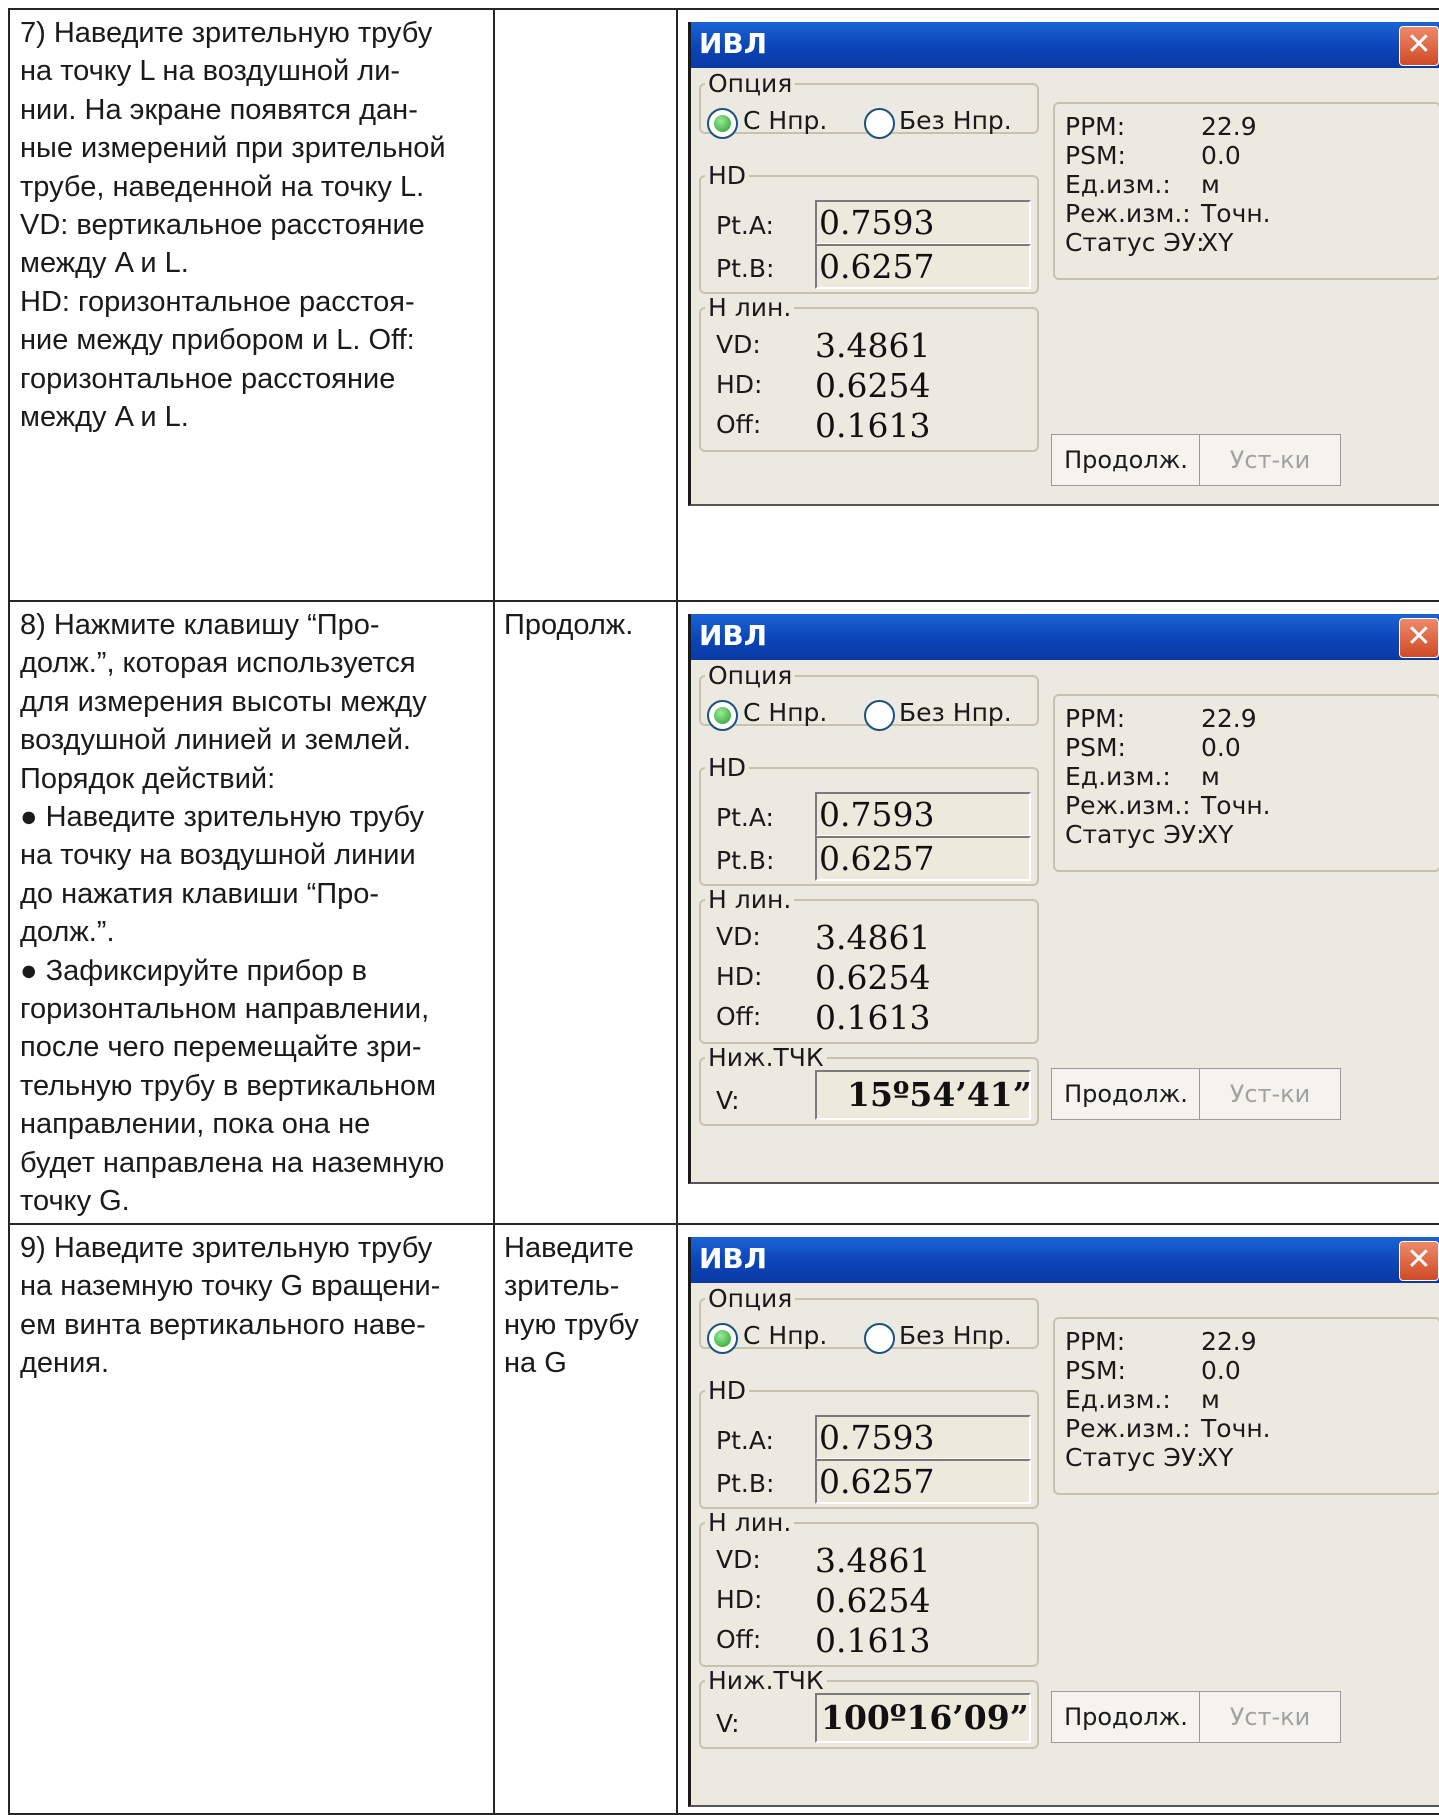 The image size is (1439, 1815). Describe the element at coordinates (148, 778) in the screenshot. I see `instruction-line: Порядок действий:` at that location.